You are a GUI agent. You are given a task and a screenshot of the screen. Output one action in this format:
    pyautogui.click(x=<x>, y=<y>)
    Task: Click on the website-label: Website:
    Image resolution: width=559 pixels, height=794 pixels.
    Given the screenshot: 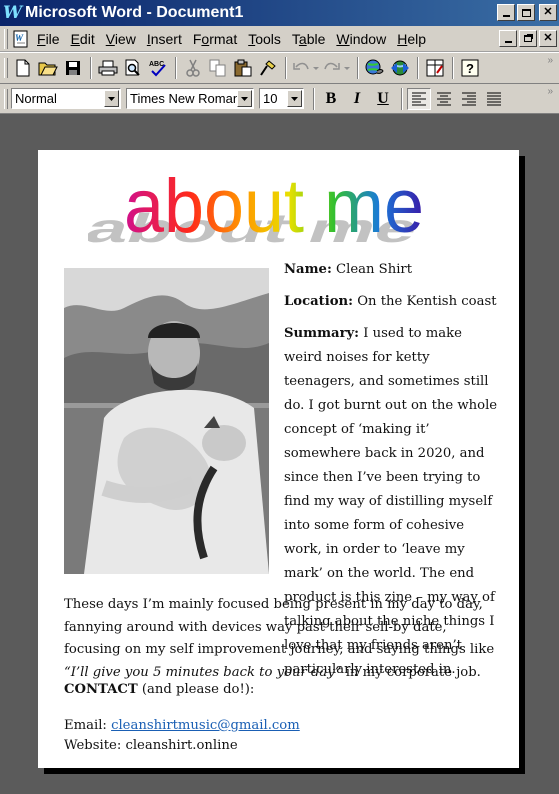 What is the action you would take?
    pyautogui.click(x=95, y=745)
    